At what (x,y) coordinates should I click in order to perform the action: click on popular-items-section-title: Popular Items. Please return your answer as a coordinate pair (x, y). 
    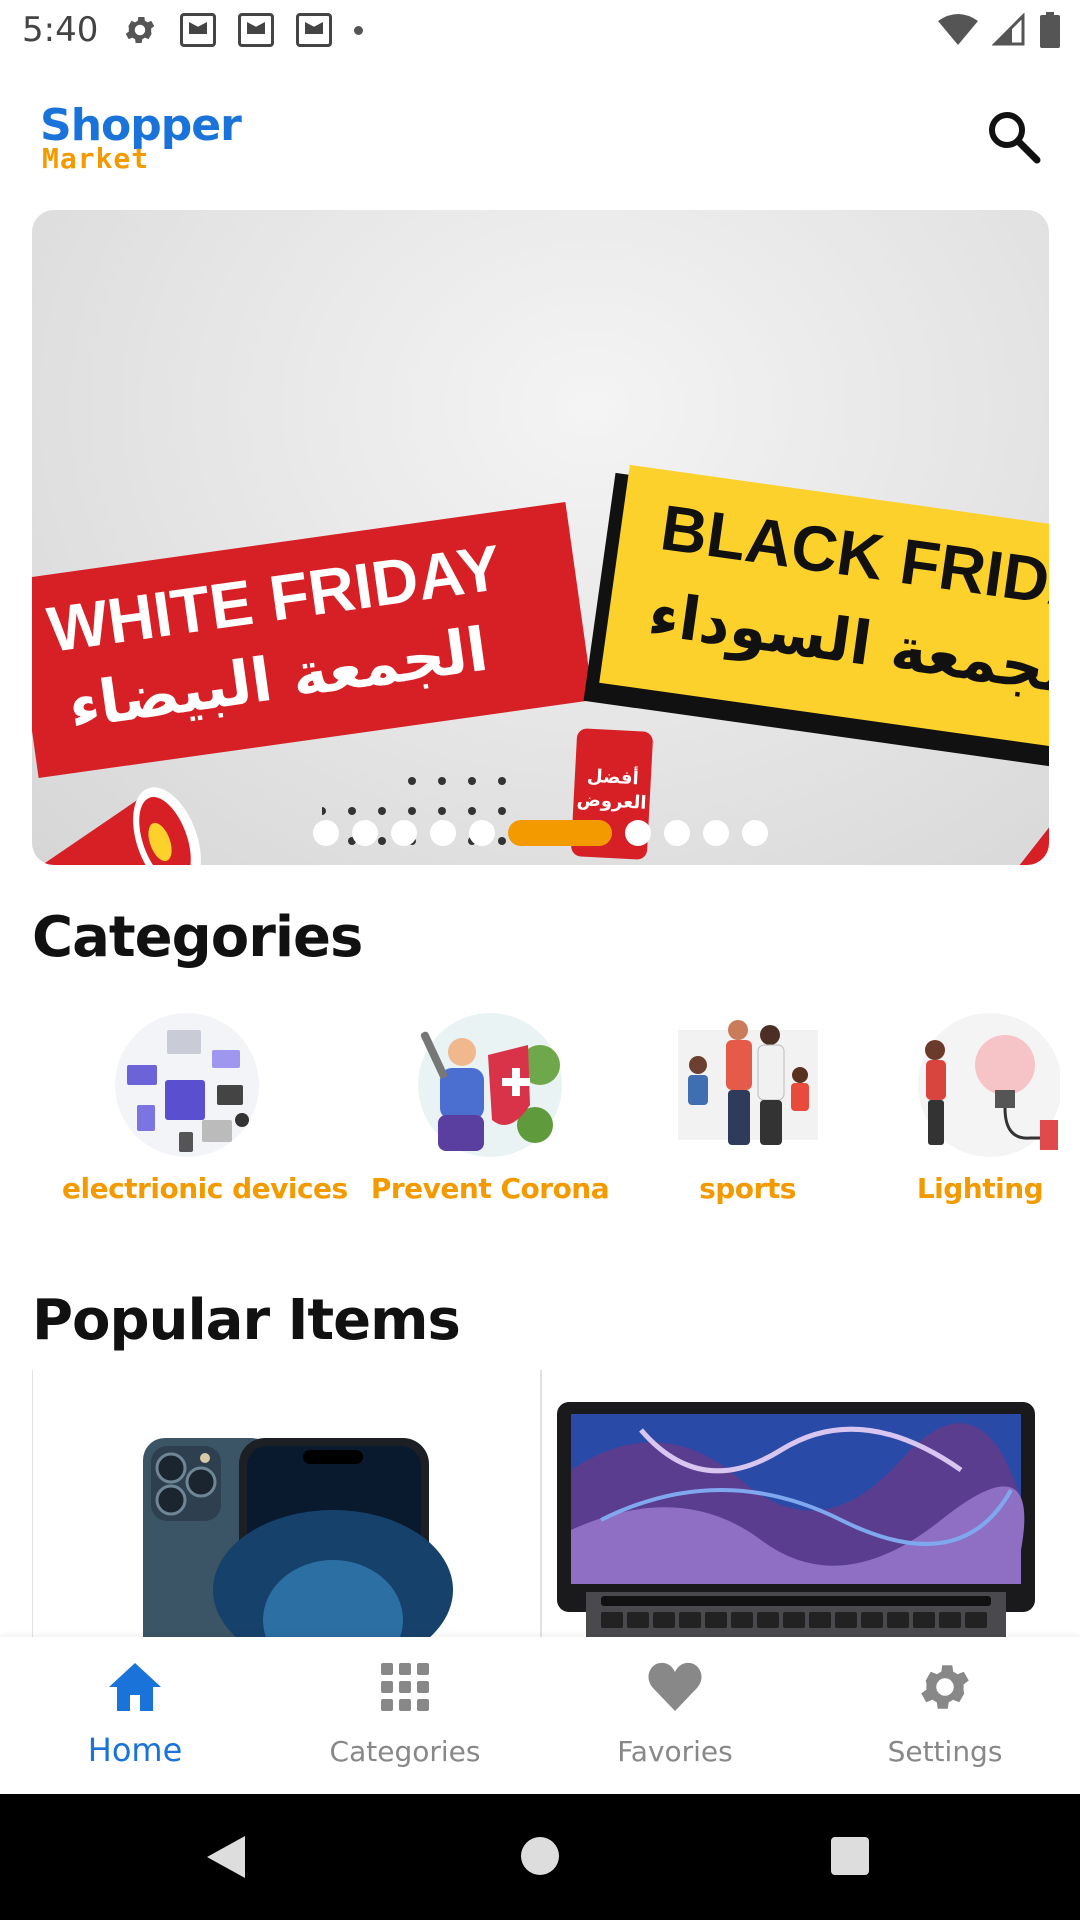
    Looking at the image, I should click on (246, 1320).